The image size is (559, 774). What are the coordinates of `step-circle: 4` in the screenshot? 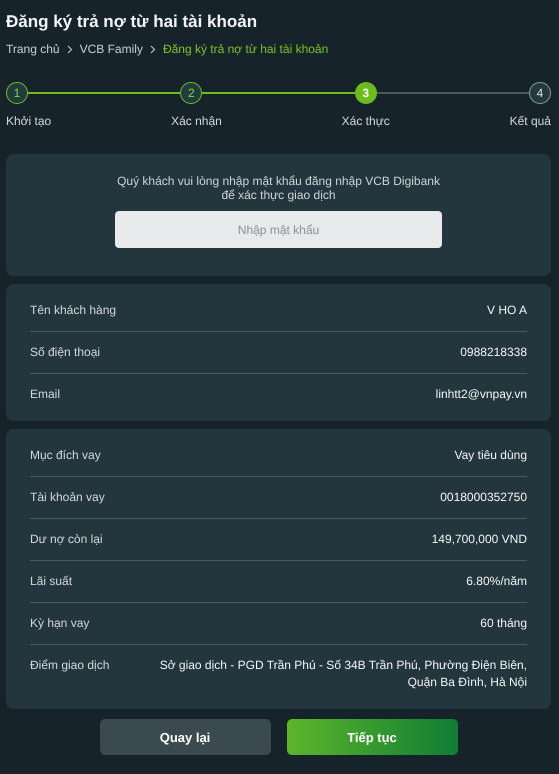 It's located at (539, 93).